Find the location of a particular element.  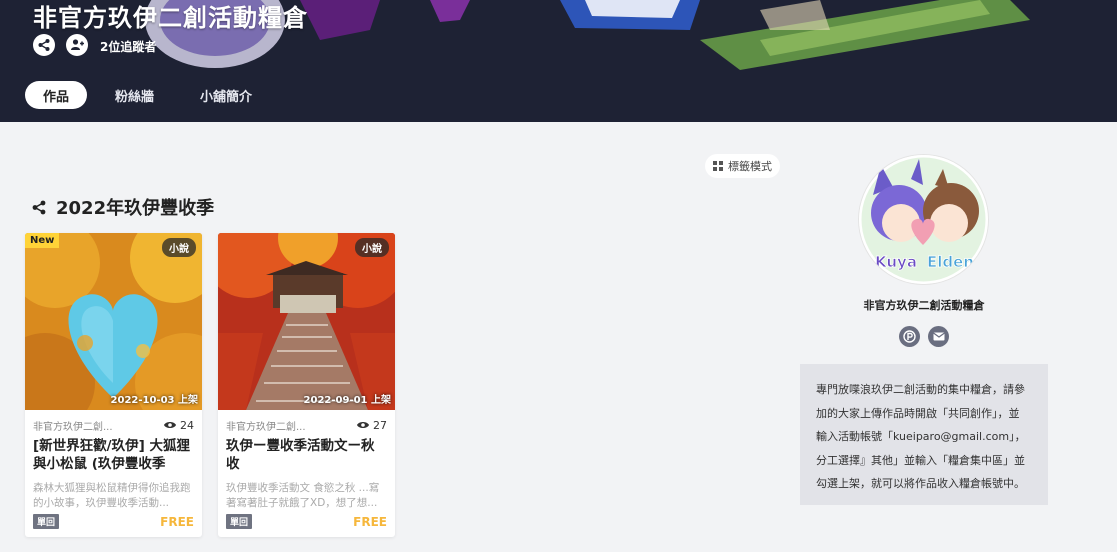

avatar-text-kuya: Kuya is located at coordinates (896, 262).